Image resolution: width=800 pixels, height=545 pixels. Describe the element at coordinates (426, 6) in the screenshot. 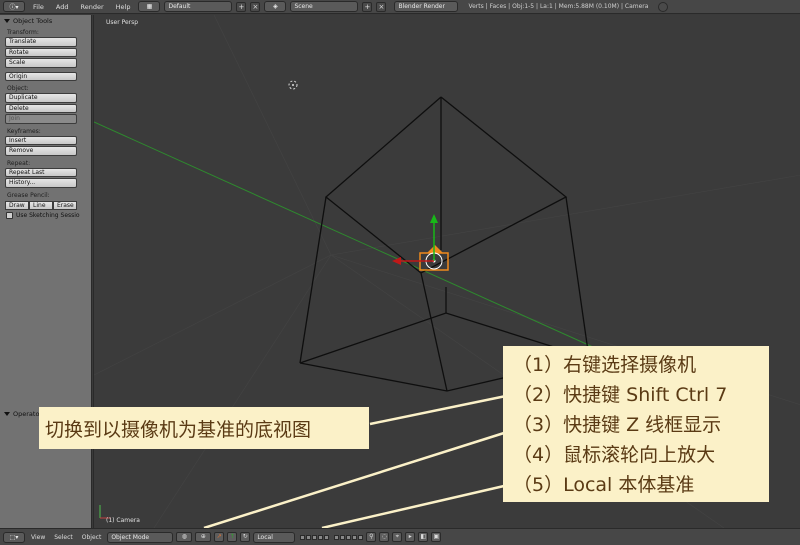

I see `render-engine-select: Blender Render` at that location.